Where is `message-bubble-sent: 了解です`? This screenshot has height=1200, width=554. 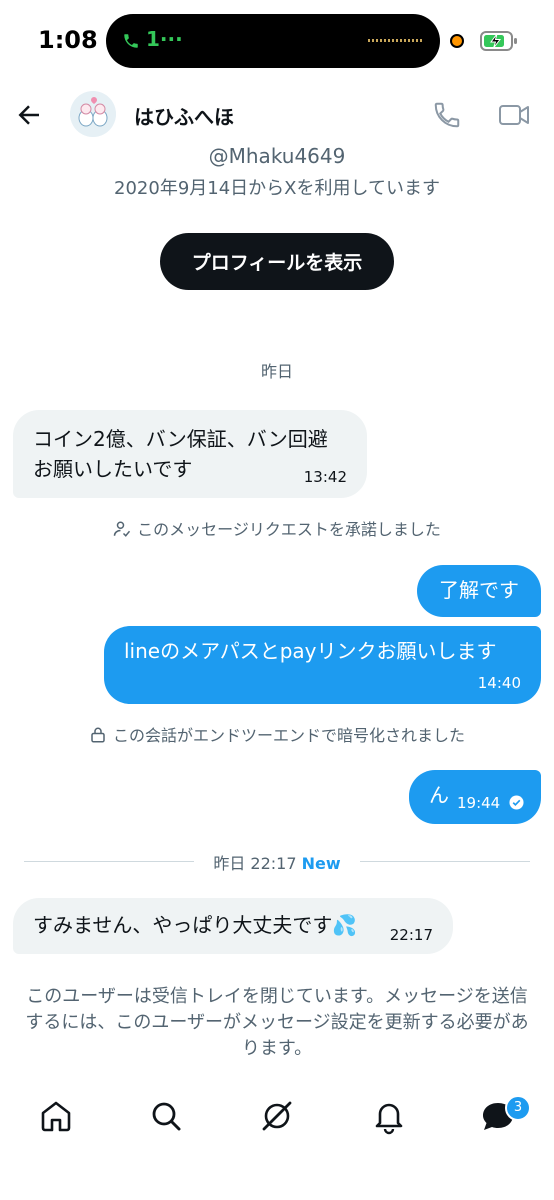
message-bubble-sent: 了解です is located at coordinates (479, 591).